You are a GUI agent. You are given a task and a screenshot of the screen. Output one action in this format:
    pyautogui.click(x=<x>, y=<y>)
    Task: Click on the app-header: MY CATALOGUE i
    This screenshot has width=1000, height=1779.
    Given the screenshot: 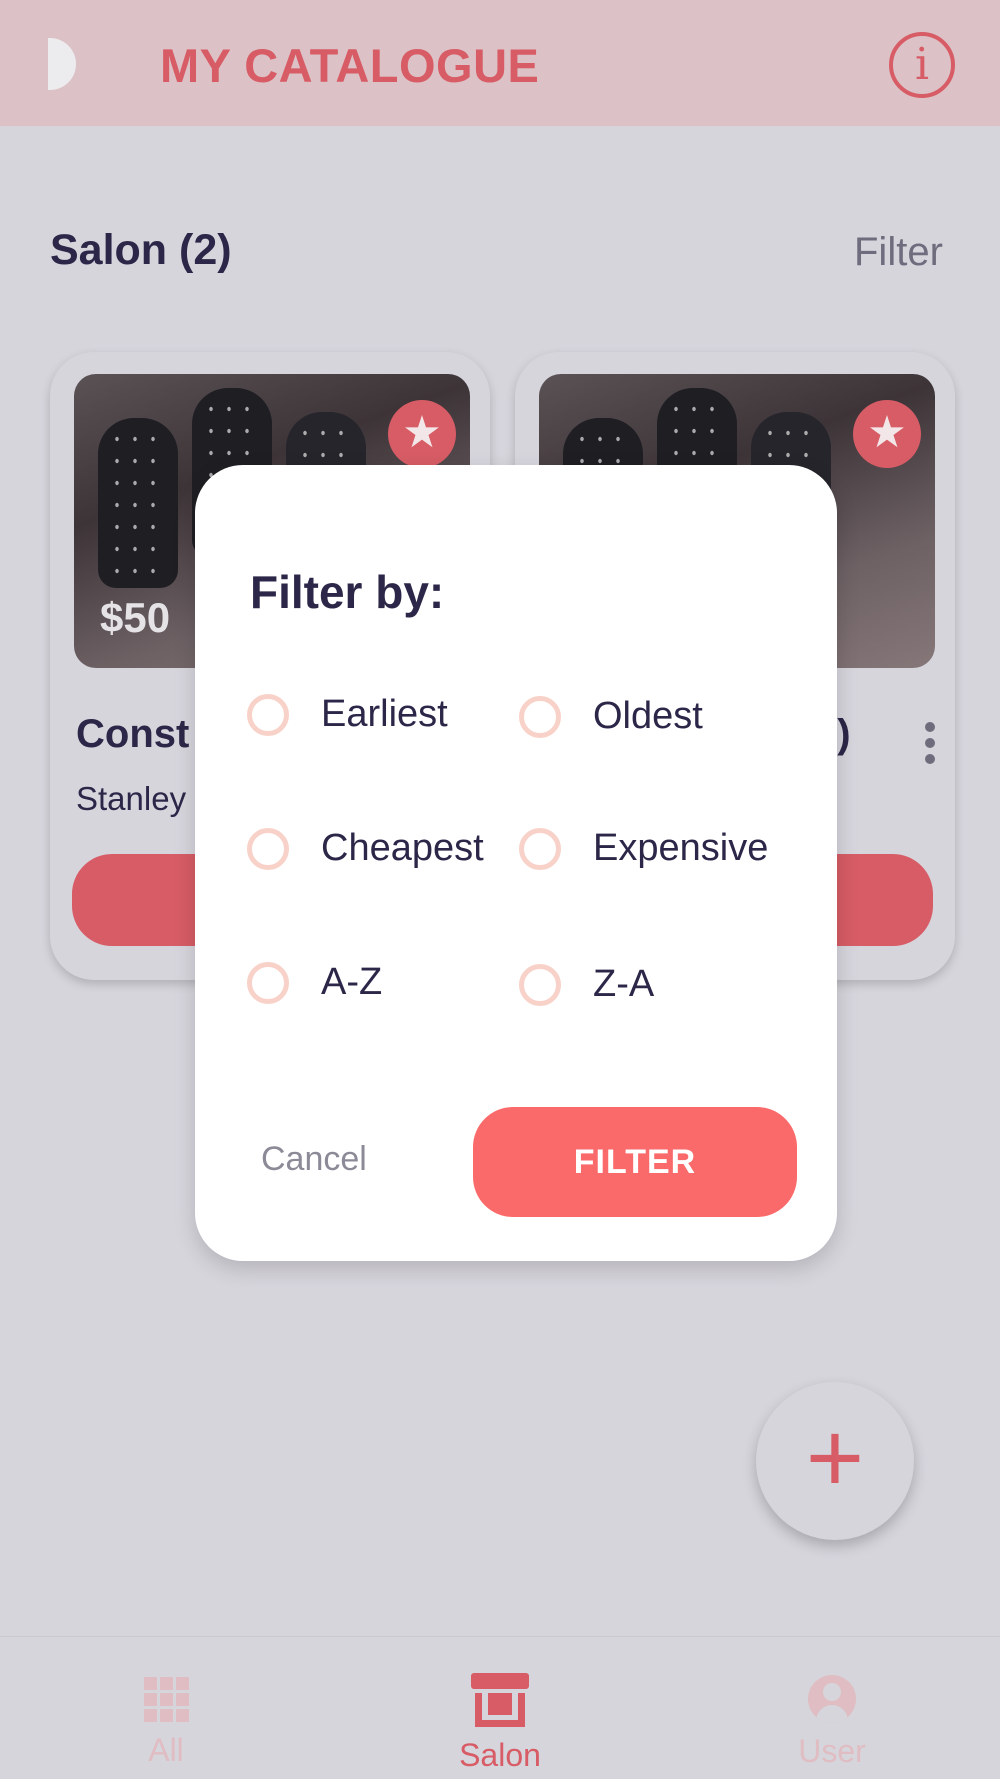 What is the action you would take?
    pyautogui.click(x=500, y=63)
    